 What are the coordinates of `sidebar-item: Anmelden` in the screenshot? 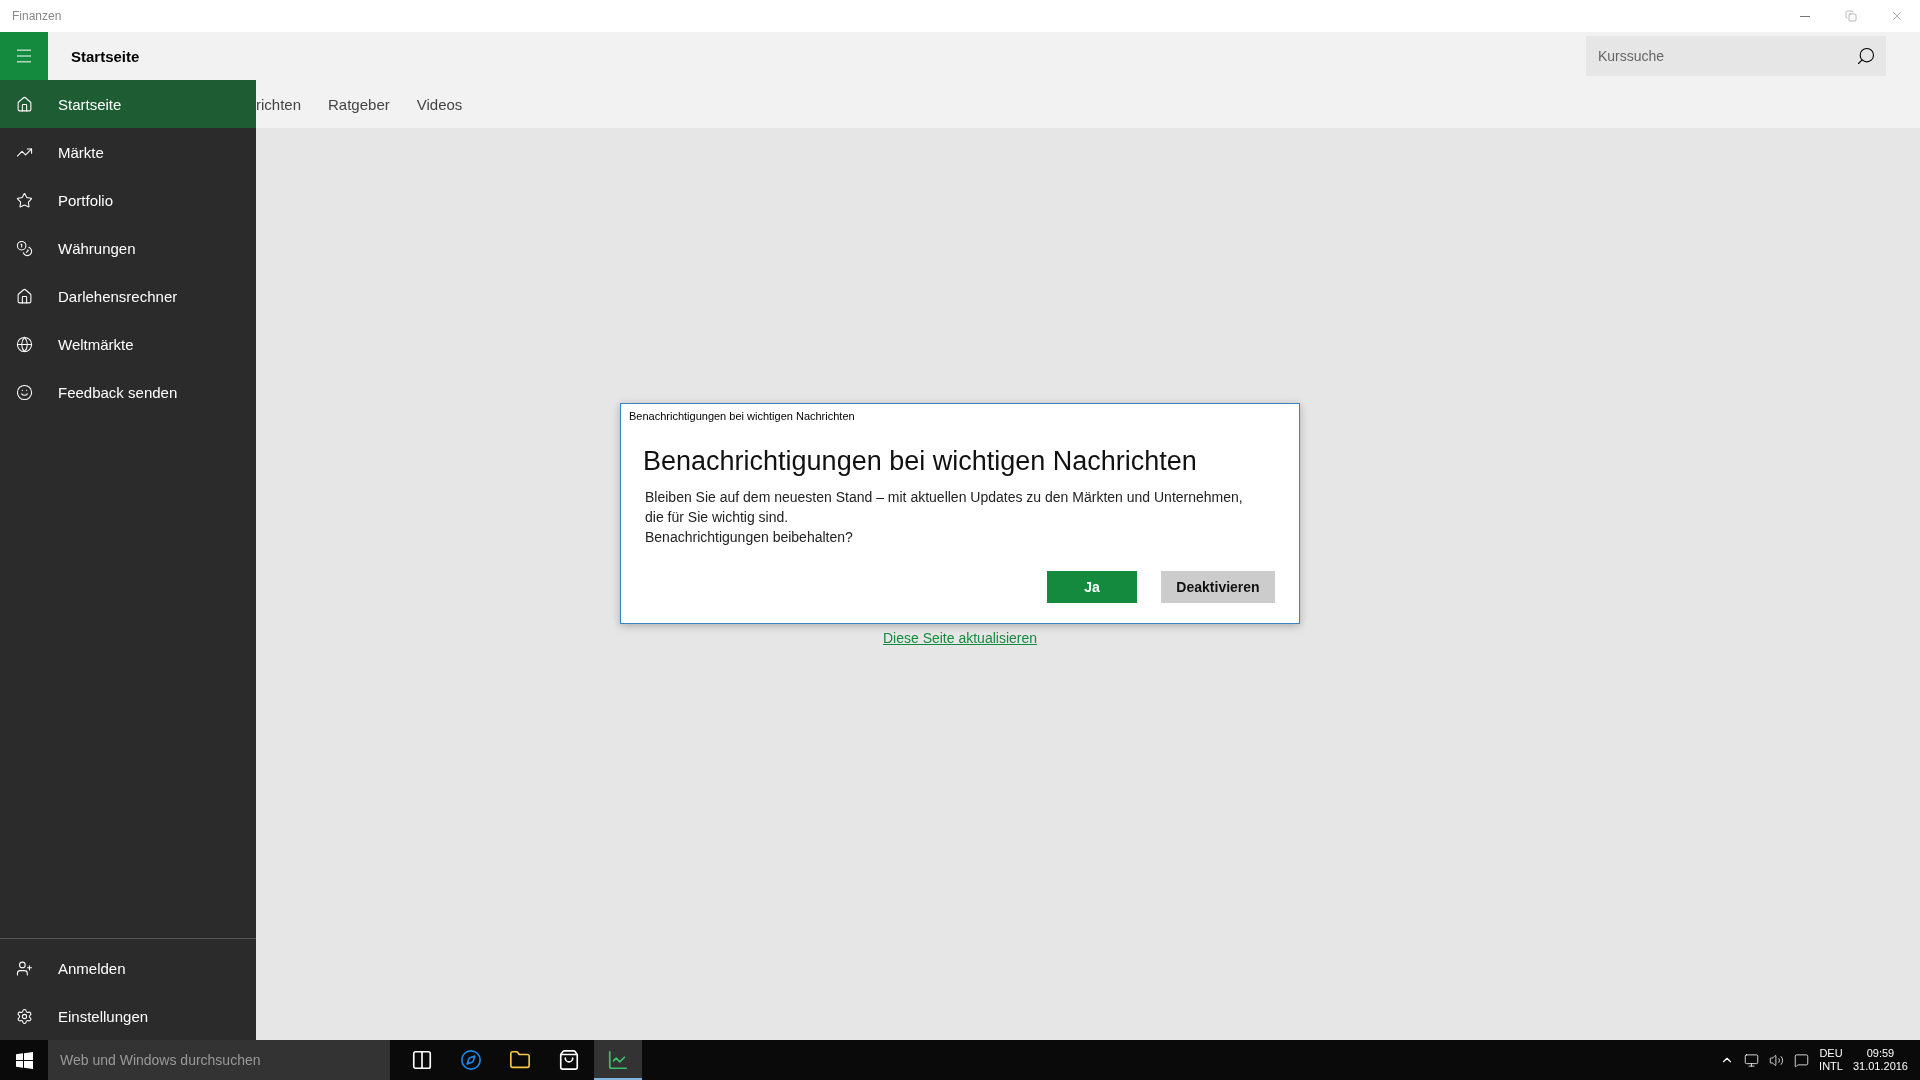 It's located at (128, 968).